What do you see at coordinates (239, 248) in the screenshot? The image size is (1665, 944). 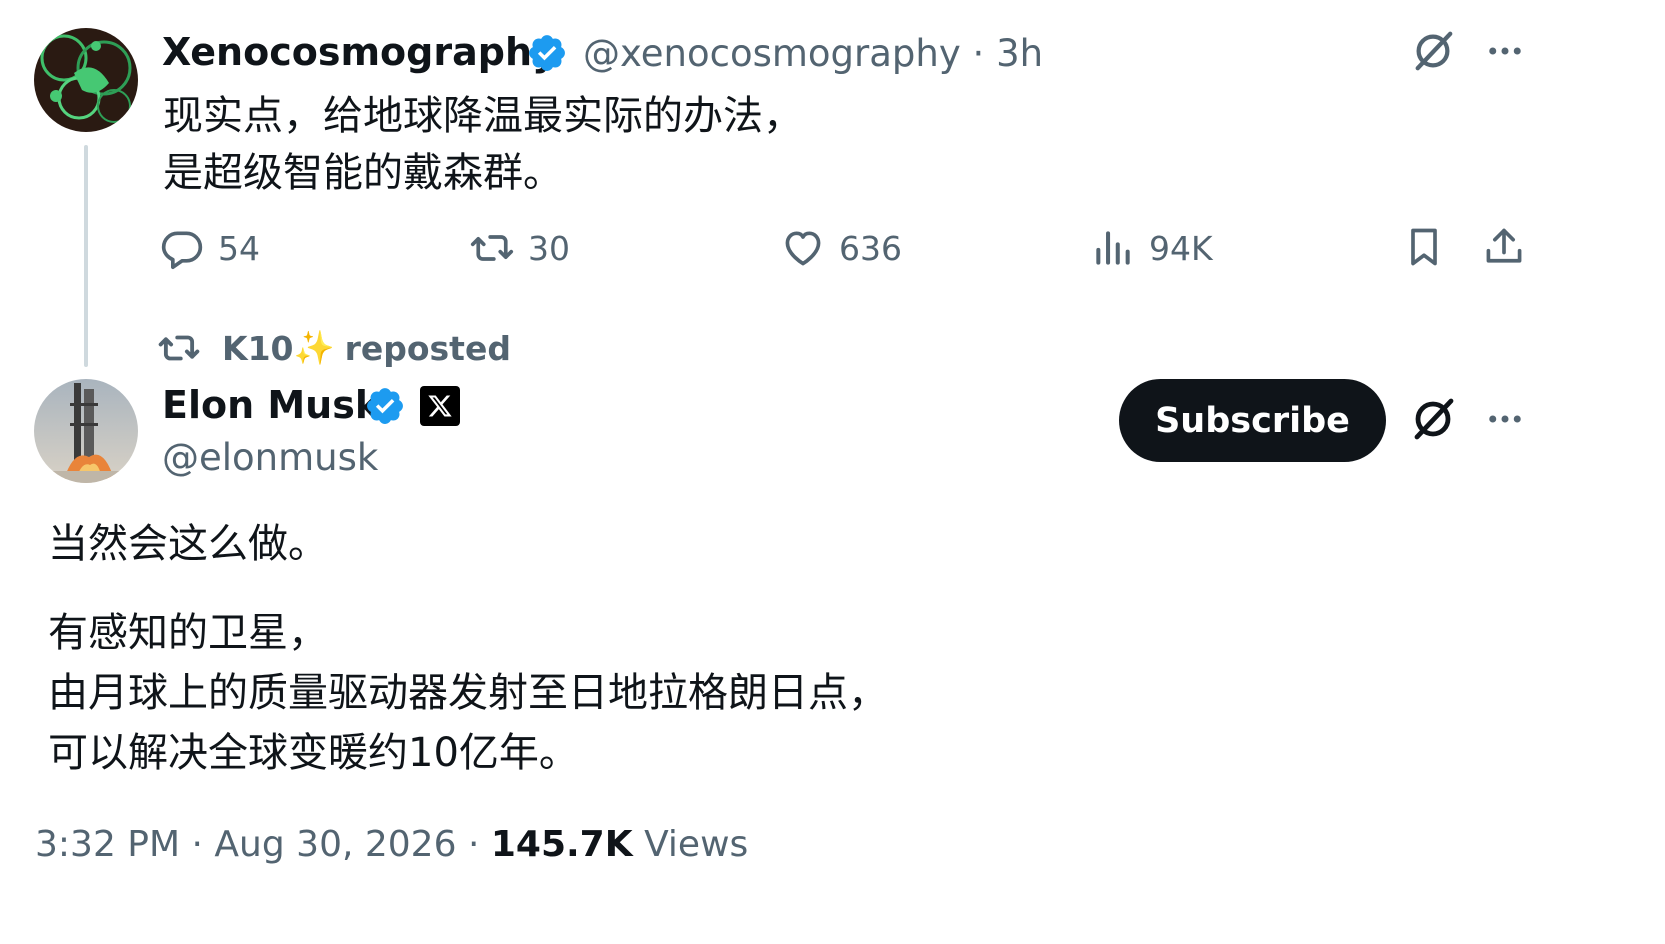 I see `reply-count: 54` at bounding box center [239, 248].